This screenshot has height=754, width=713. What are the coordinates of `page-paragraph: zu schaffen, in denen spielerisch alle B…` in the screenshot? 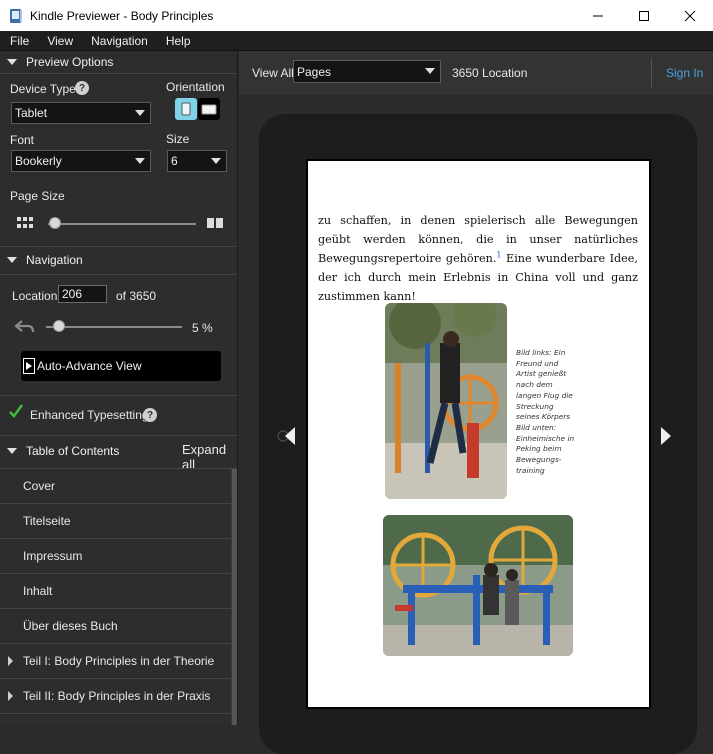 It's located at (478, 258).